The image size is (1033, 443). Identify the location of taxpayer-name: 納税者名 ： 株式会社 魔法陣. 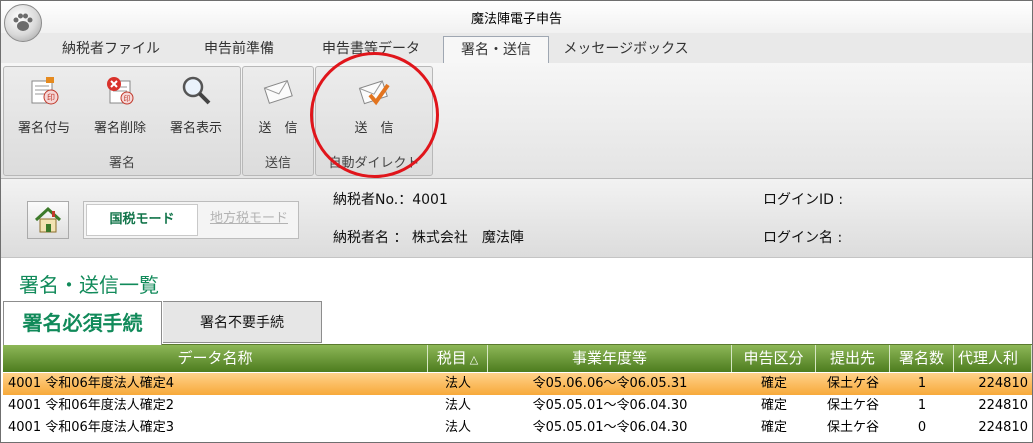
(428, 238).